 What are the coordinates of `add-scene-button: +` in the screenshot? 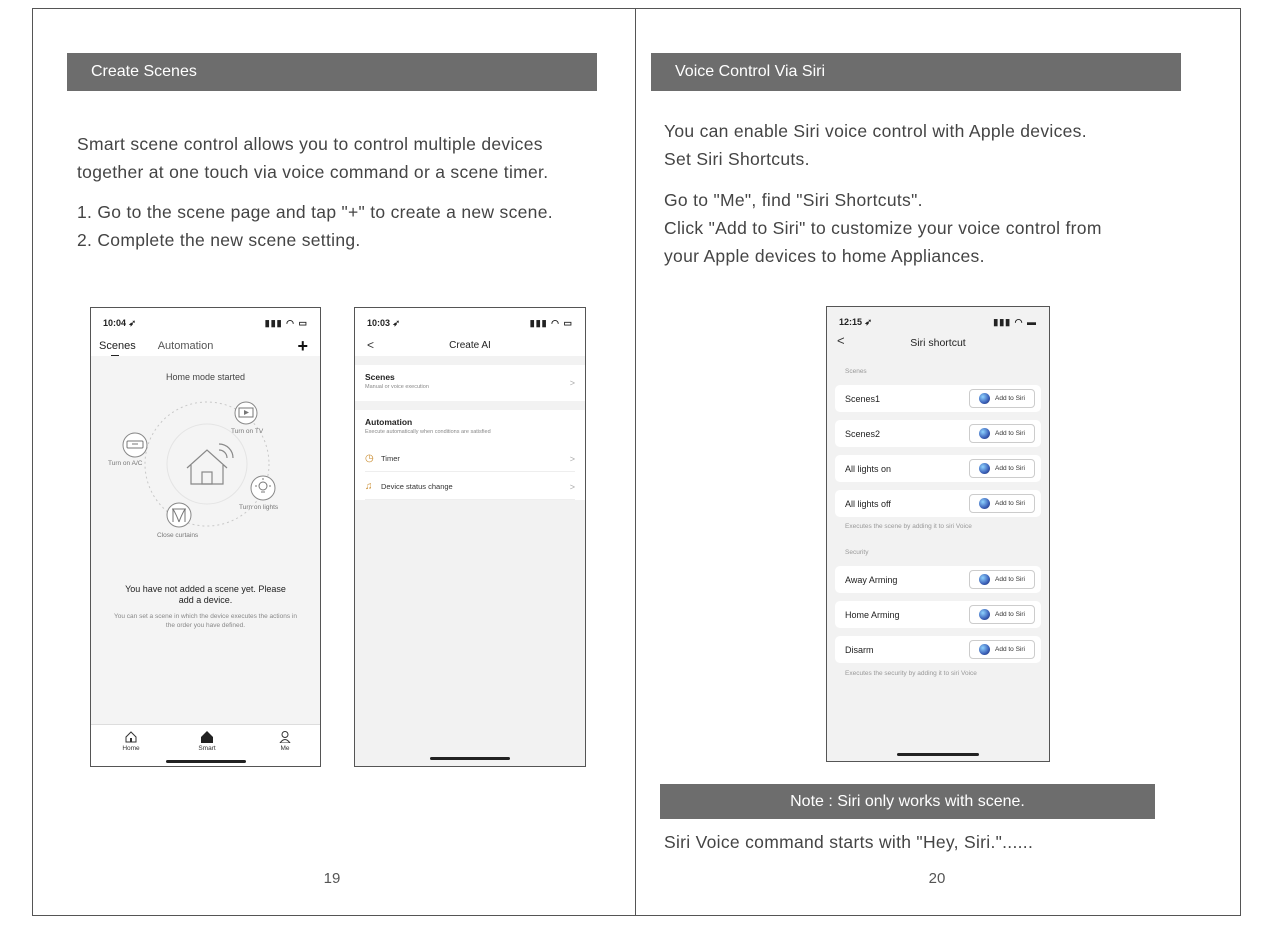 It's located at (302, 346).